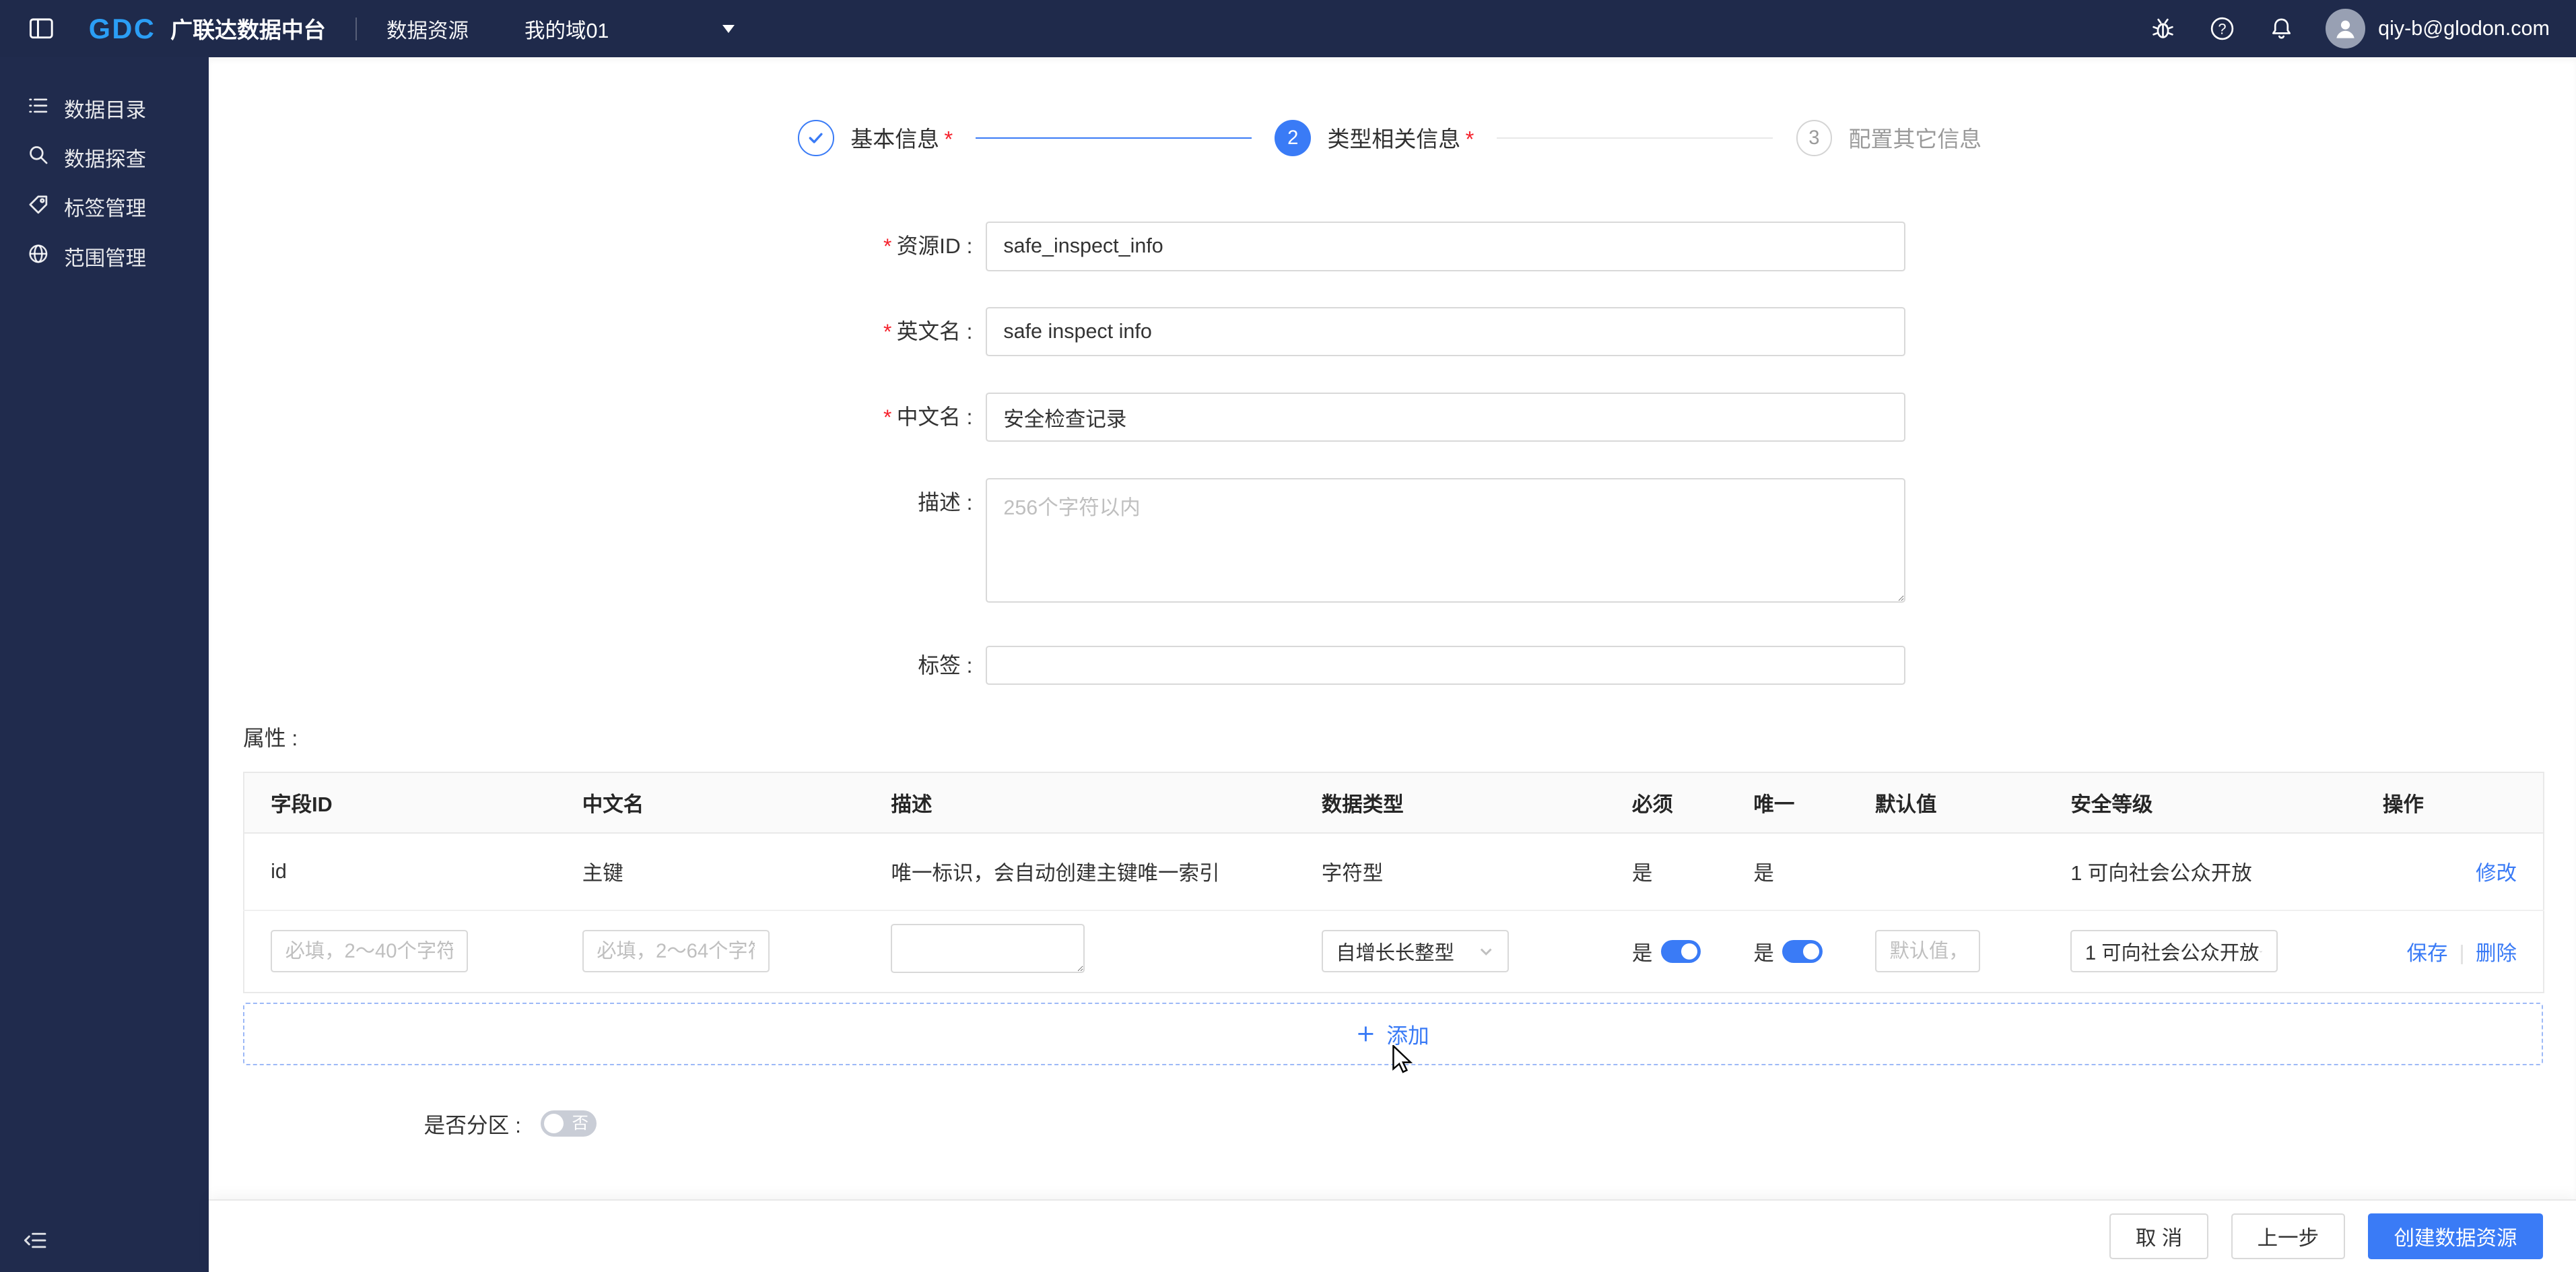 This screenshot has height=1272, width=2576. Describe the element at coordinates (2496, 874) in the screenshot. I see `edit-link: 修改` at that location.